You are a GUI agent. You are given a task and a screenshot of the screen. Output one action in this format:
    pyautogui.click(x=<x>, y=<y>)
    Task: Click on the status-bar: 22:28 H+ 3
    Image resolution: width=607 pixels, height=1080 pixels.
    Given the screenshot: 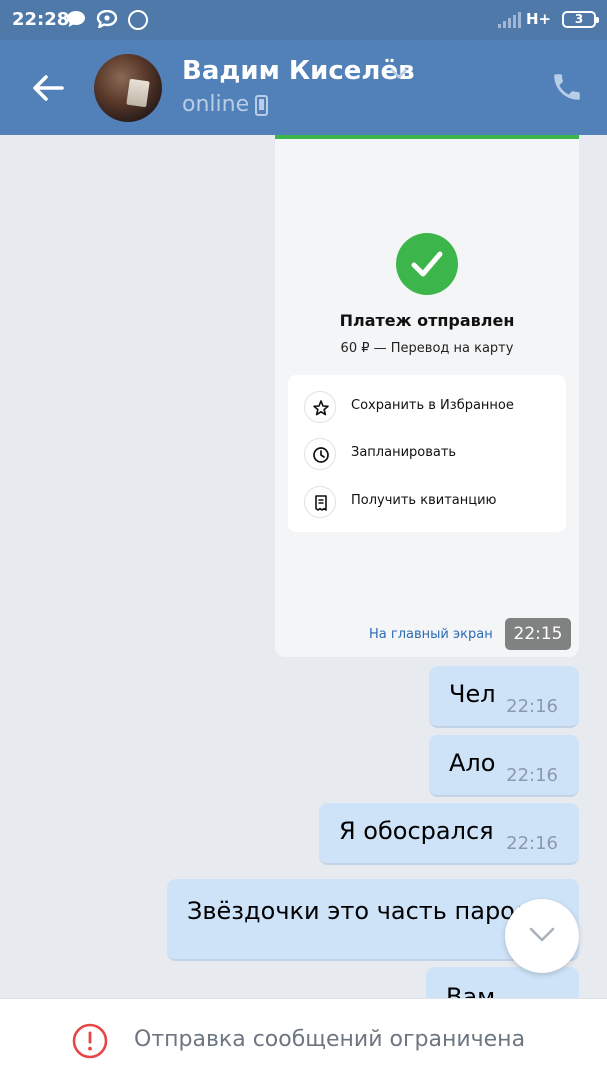 What is the action you would take?
    pyautogui.click(x=303, y=20)
    